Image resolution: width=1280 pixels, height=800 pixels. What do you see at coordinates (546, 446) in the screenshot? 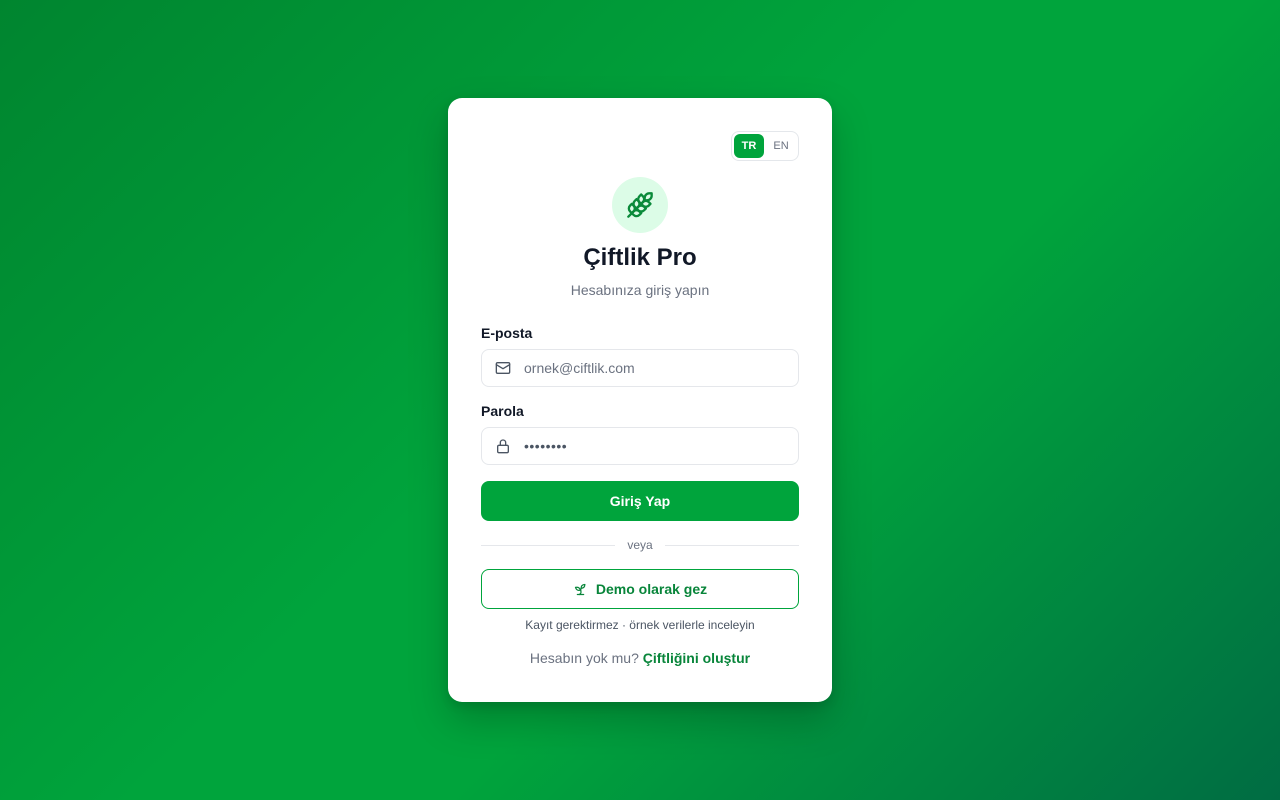
I see `password-value: ••••••••` at bounding box center [546, 446].